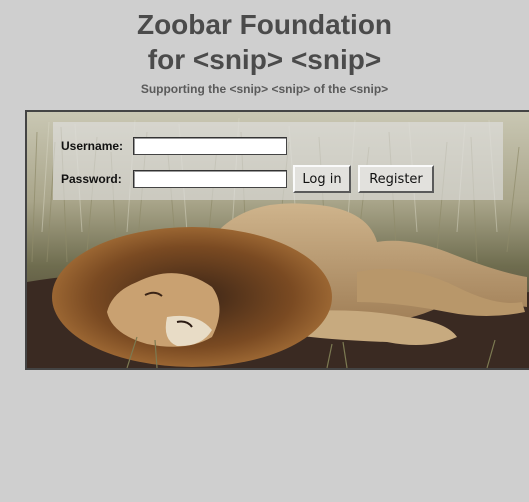 The image size is (529, 502). I want to click on login-button: Log in, so click(322, 179).